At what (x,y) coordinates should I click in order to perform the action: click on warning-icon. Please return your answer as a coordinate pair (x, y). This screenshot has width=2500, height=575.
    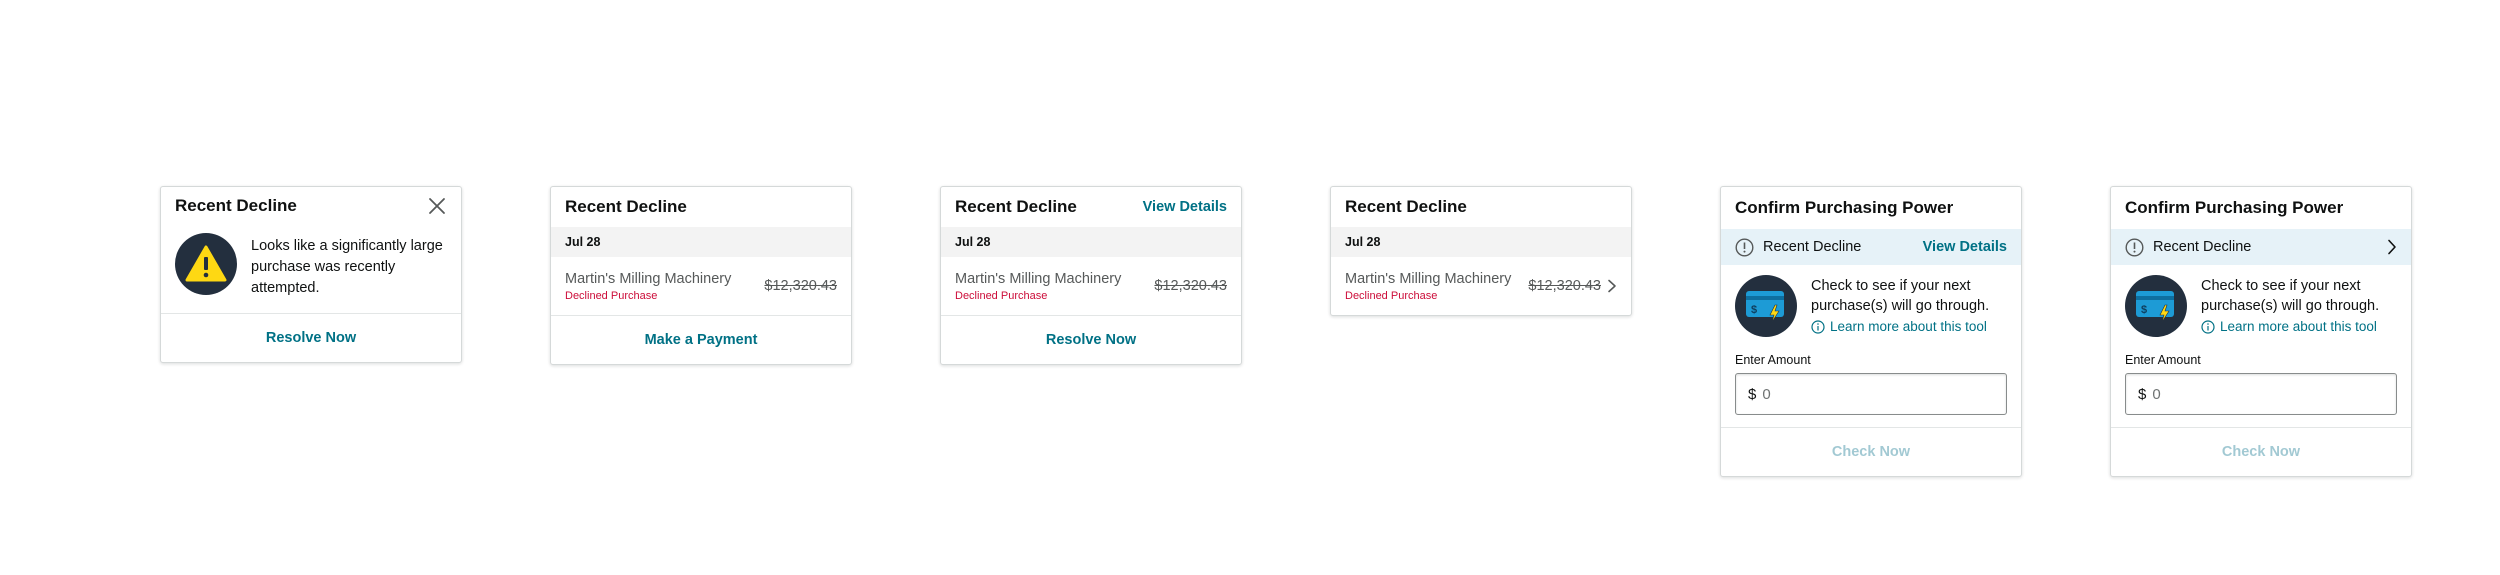
    Looking at the image, I should click on (206, 264).